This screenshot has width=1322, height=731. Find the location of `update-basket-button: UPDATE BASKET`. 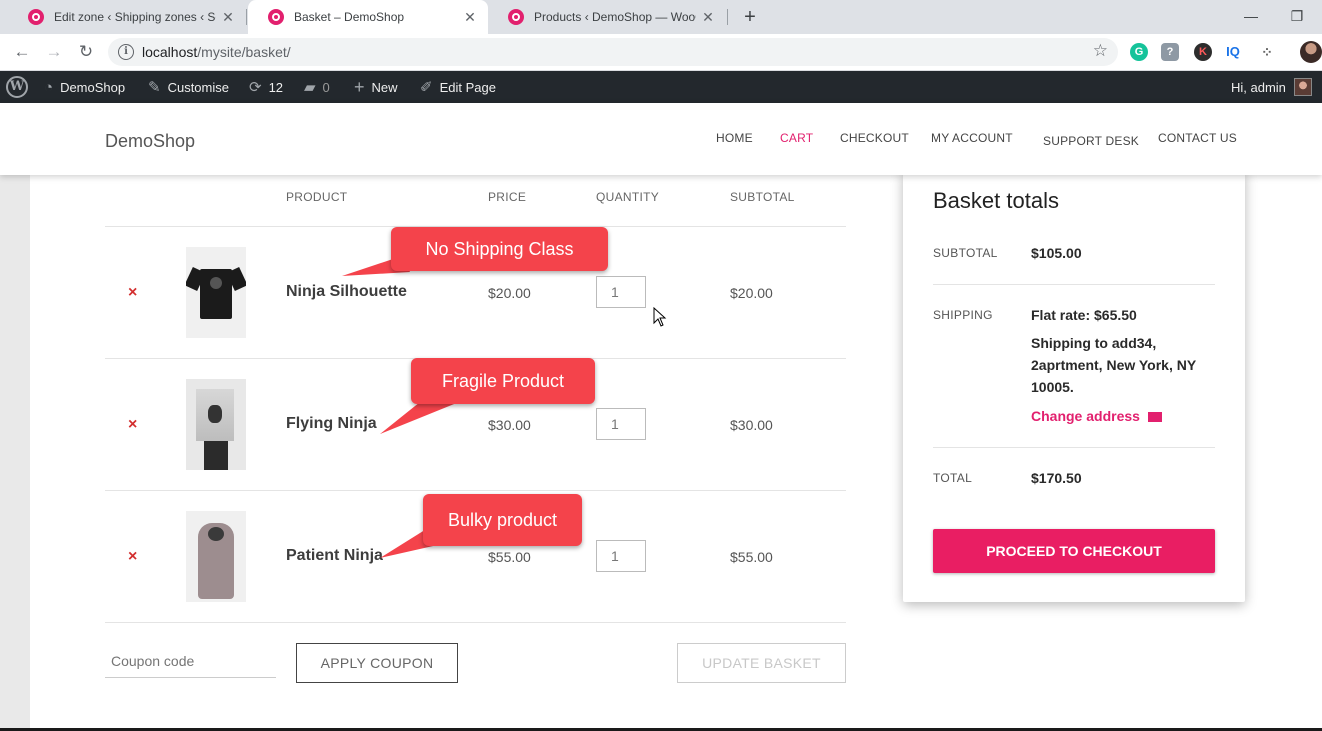

update-basket-button: UPDATE BASKET is located at coordinates (761, 663).